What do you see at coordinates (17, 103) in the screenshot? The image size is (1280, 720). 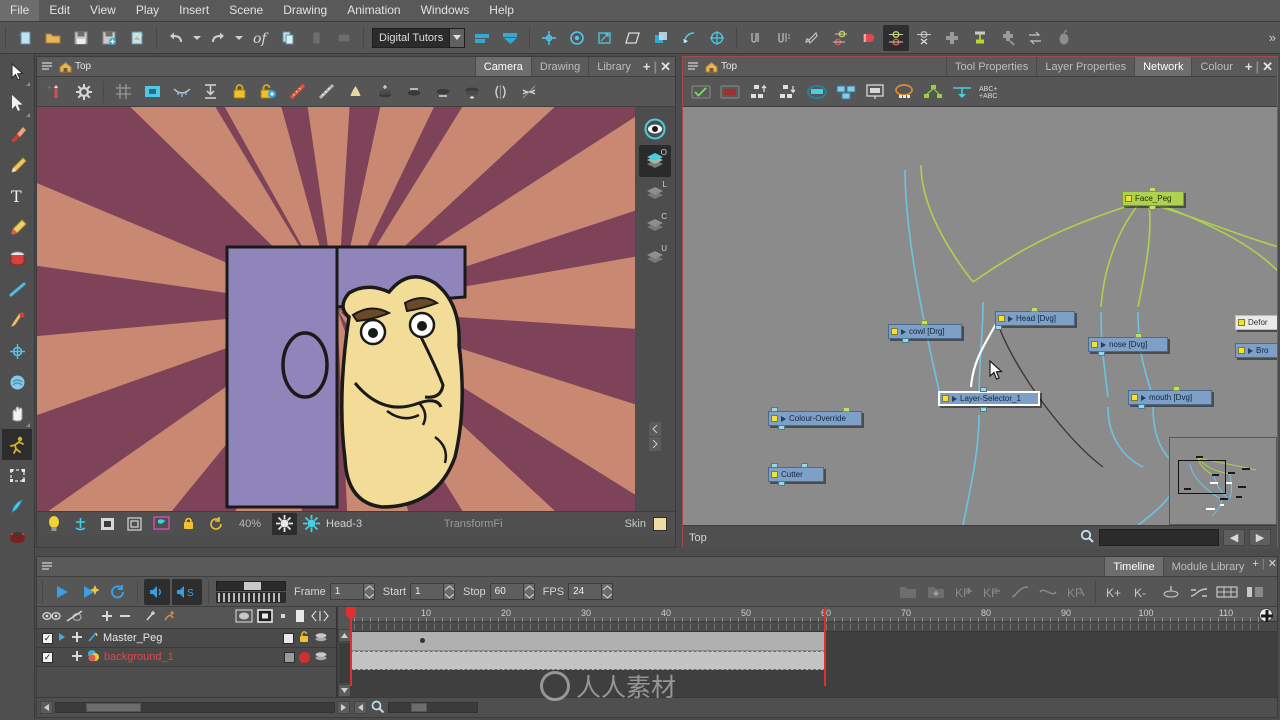 I see `cutter-tool` at bounding box center [17, 103].